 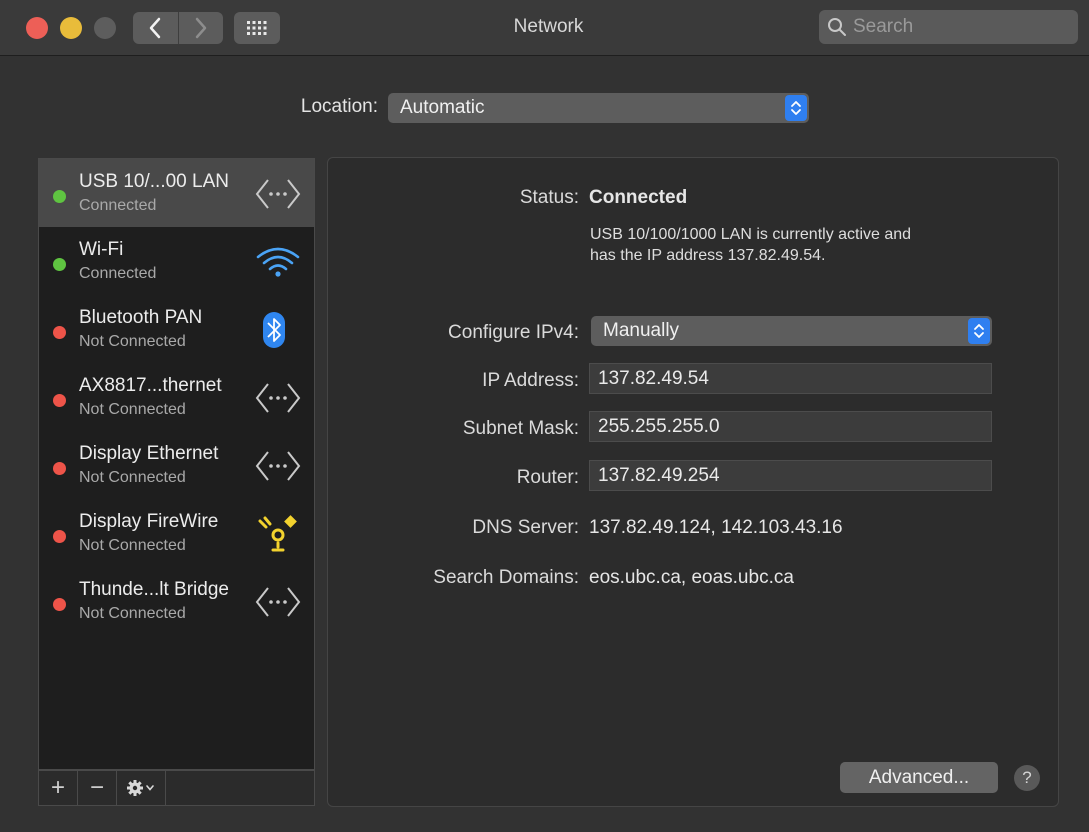 I want to click on service-name: USB 10/...00 LAN, so click(x=154, y=181).